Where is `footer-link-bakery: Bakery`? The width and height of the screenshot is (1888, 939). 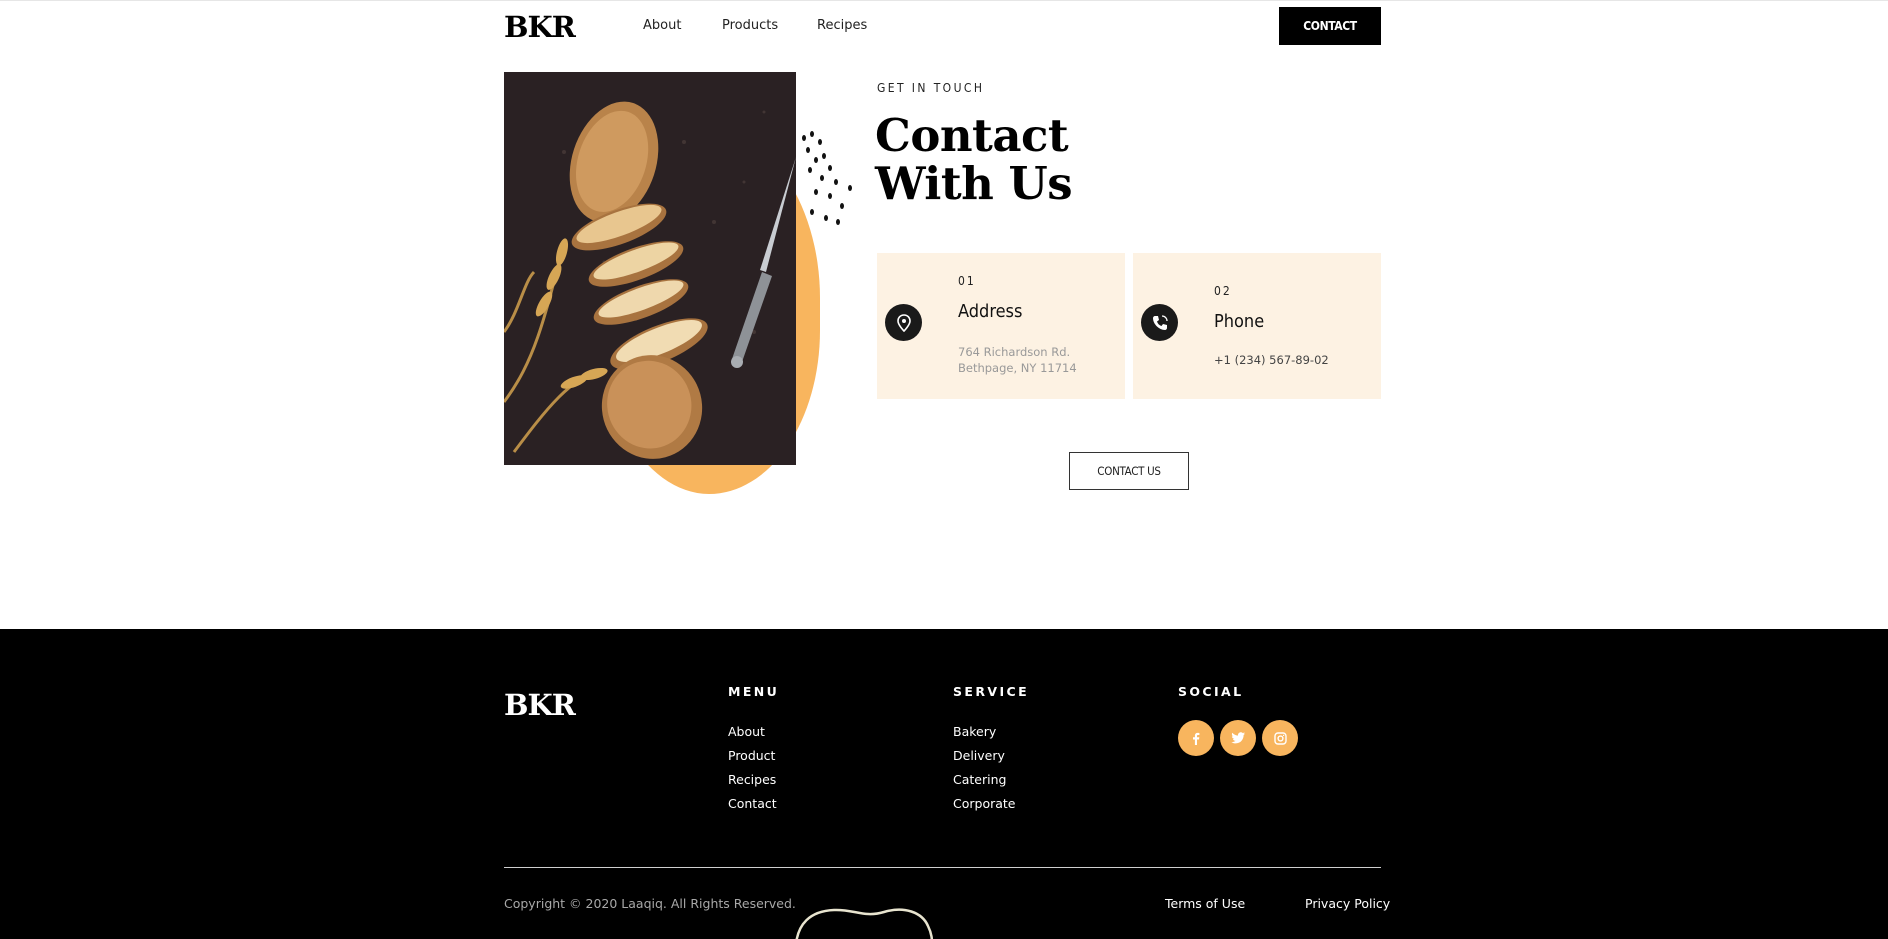 footer-link-bakery: Bakery is located at coordinates (974, 731).